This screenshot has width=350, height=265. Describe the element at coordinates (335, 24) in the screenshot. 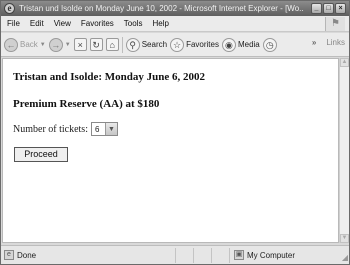

I see `windows-flag-icon: ⚑` at that location.